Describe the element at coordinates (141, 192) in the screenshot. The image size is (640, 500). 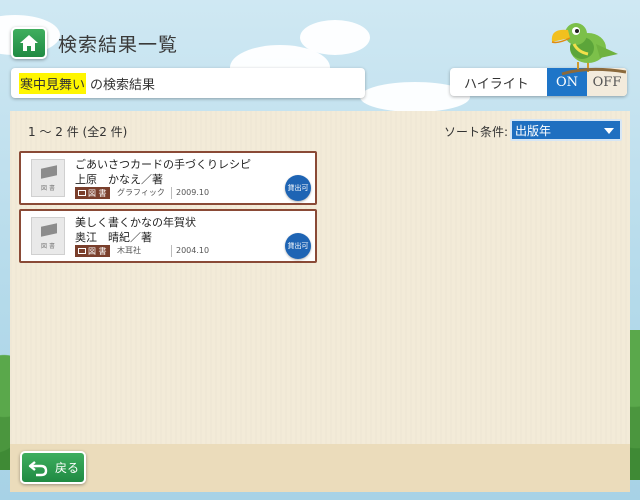
I see `result-publisher: グラフィック` at that location.